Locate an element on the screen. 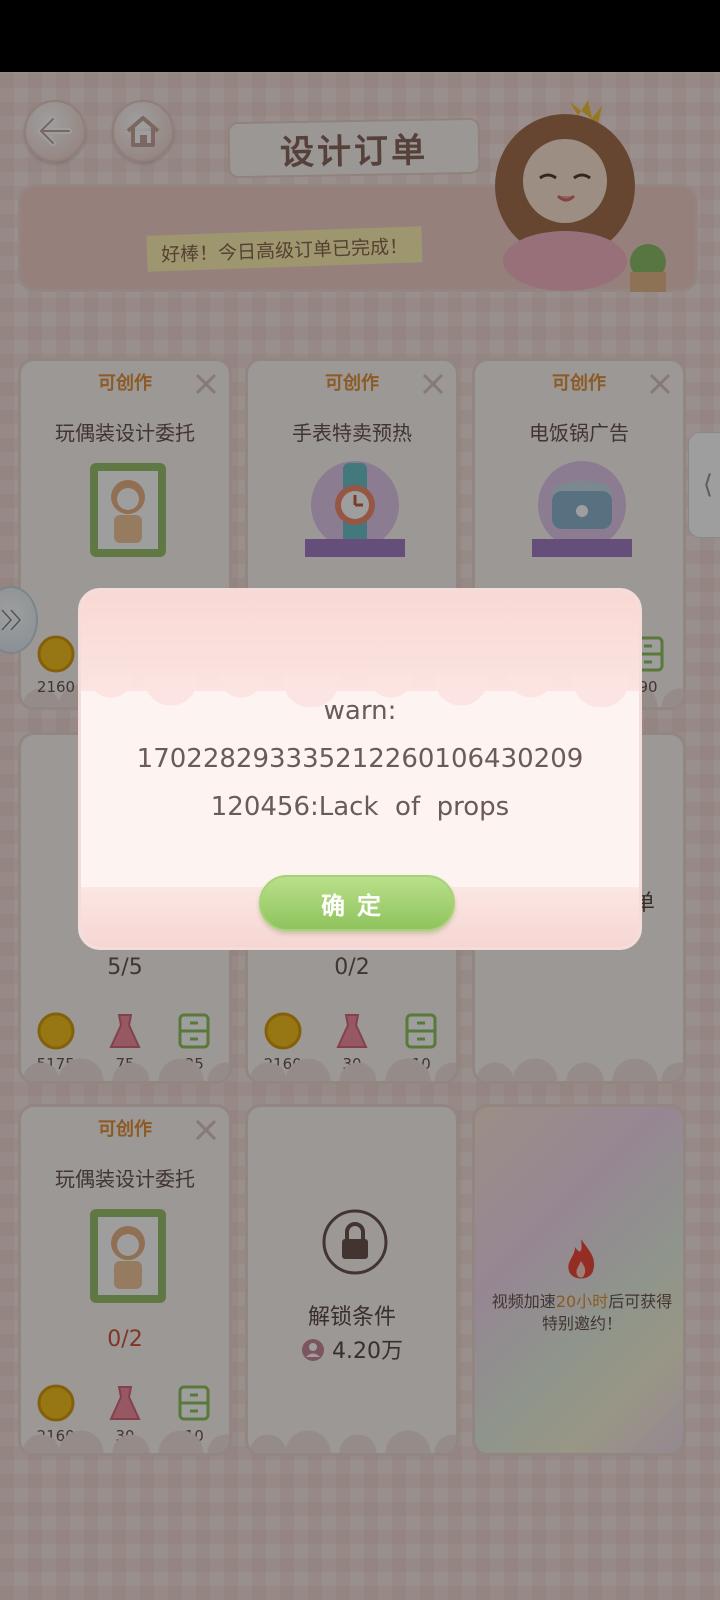 The height and width of the screenshot is (1600, 720). dialog-header-decoration is located at coordinates (360, 649).